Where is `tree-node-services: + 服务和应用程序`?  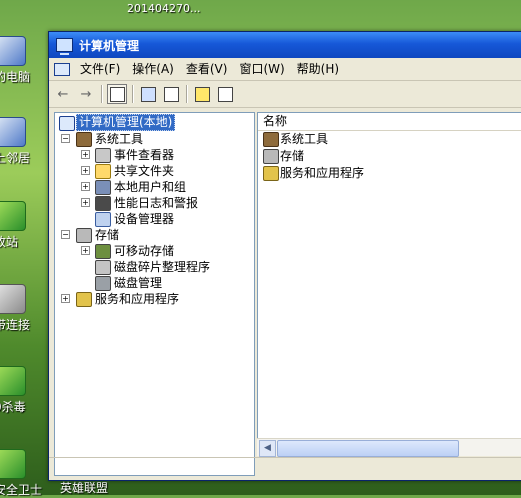
tree-node-services: + 服务和应用程序 is located at coordinates (154, 299).